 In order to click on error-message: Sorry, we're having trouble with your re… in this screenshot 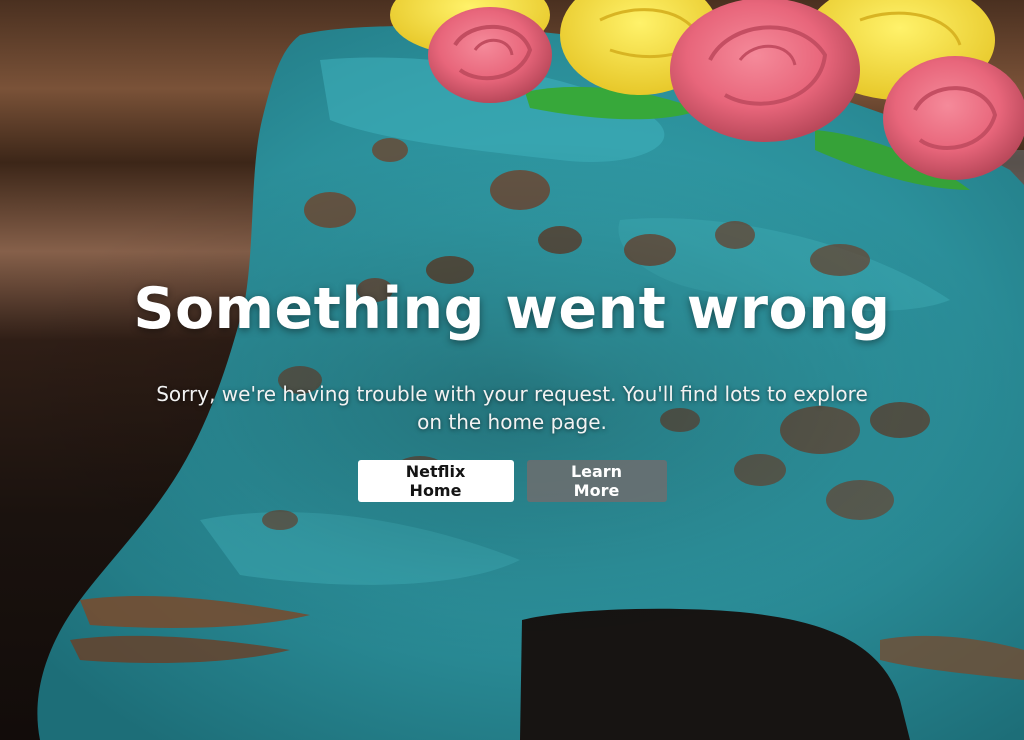, I will do `click(512, 408)`.